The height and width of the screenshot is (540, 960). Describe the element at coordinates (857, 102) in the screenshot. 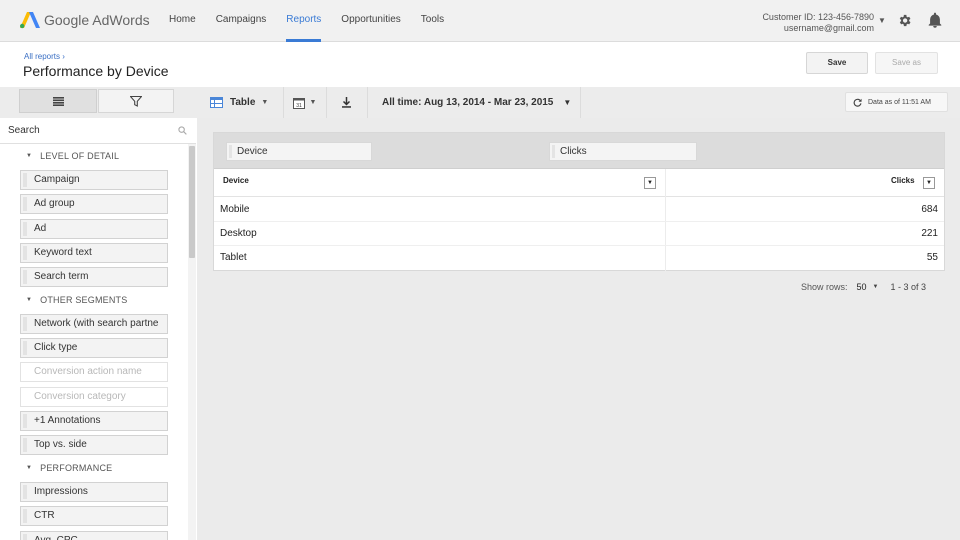

I see `refresh-icon` at that location.